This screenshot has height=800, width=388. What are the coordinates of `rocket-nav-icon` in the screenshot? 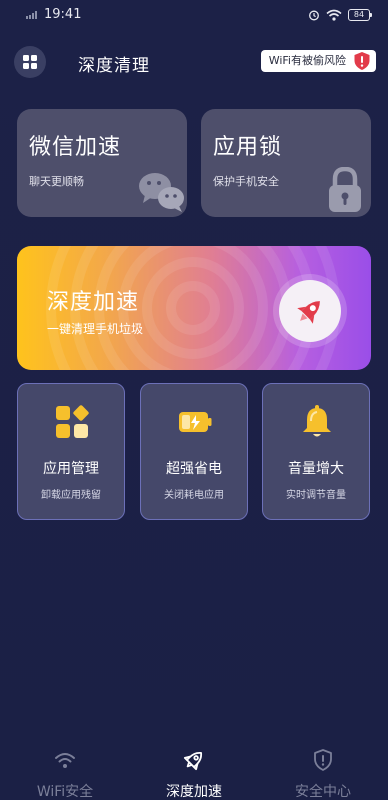 It's located at (193, 761).